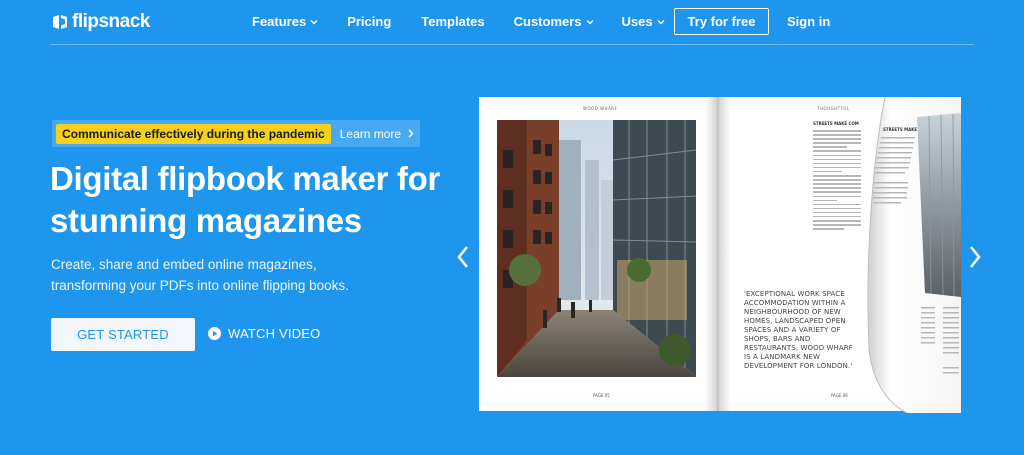 The width and height of the screenshot is (1024, 455). I want to click on nav-divider, so click(512, 44).